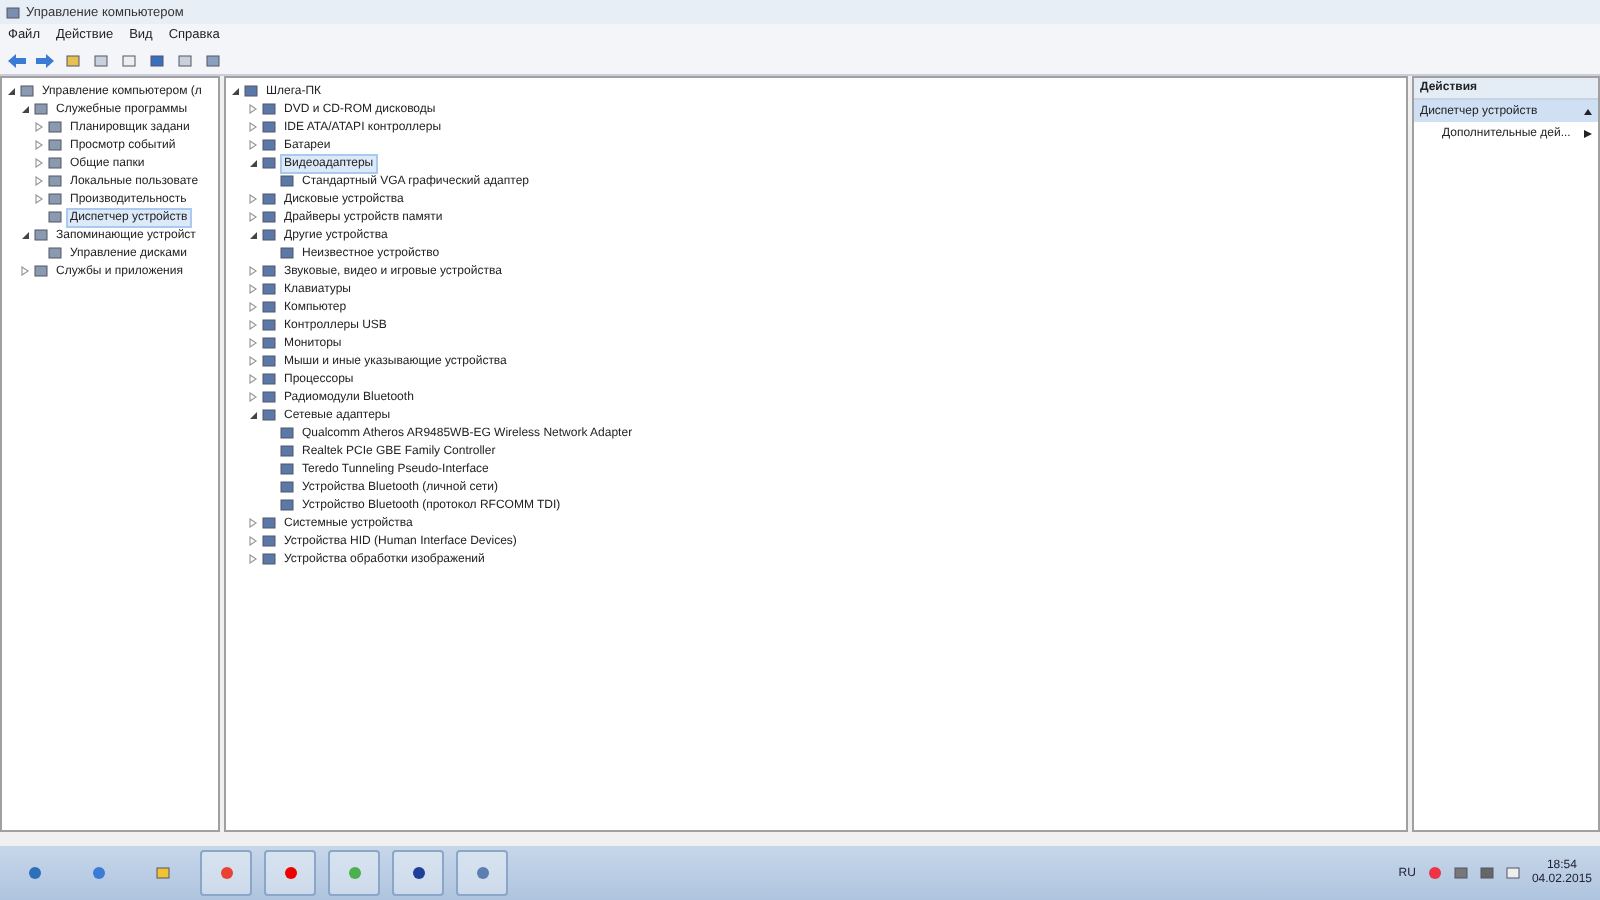 The width and height of the screenshot is (1600, 900). I want to click on pane-button, so click(101, 60).